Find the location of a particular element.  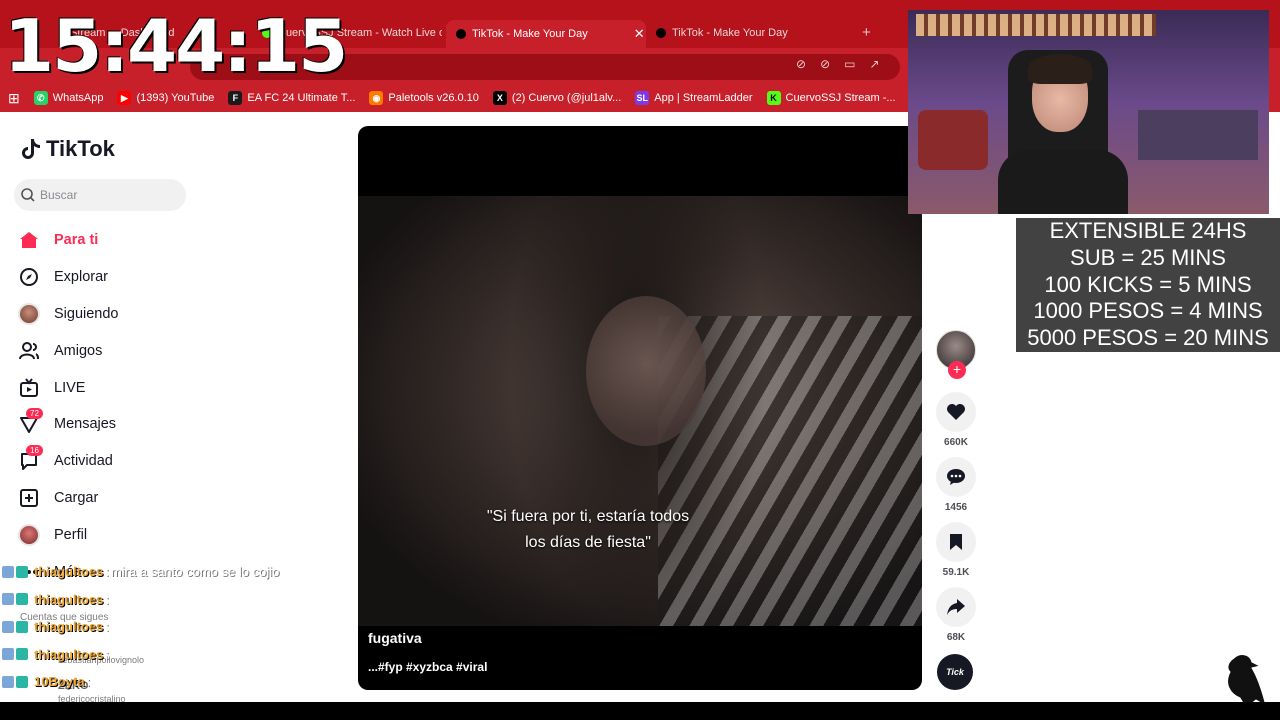

nav-label: Actividad is located at coordinates (83, 461).